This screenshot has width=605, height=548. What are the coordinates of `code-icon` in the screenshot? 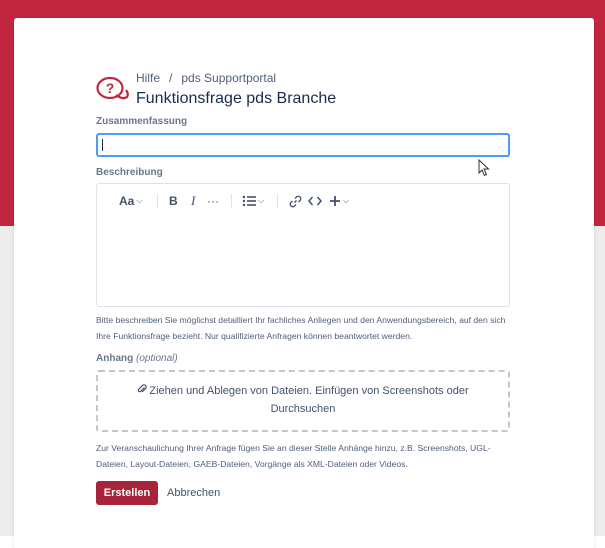 It's located at (315, 201).